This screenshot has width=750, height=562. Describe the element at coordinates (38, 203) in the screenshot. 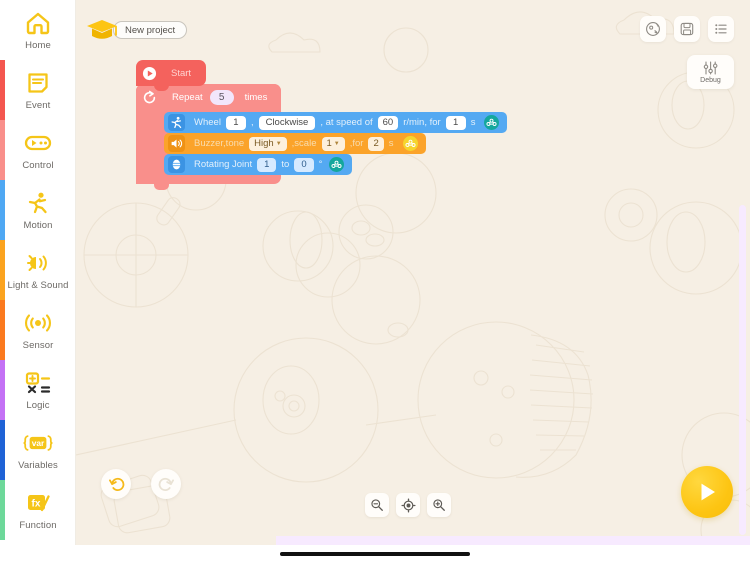

I see `motion-icon` at that location.